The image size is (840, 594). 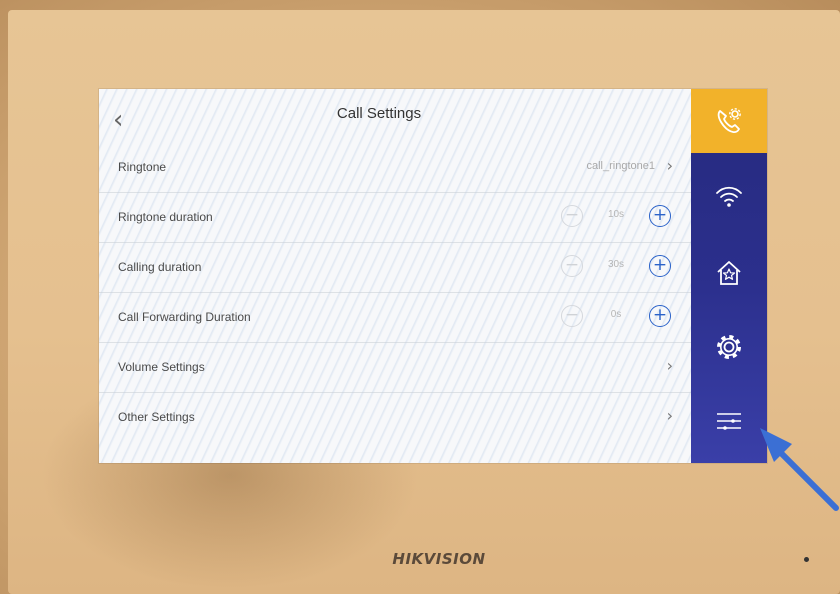 What do you see at coordinates (184, 317) in the screenshot?
I see `row-label: Call Forwarding Duration` at bounding box center [184, 317].